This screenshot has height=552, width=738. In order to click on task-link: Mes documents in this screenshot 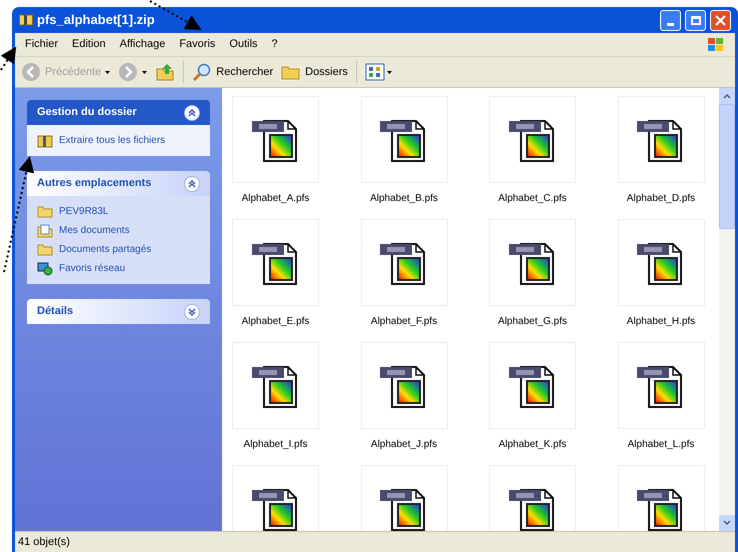, I will do `click(94, 230)`.